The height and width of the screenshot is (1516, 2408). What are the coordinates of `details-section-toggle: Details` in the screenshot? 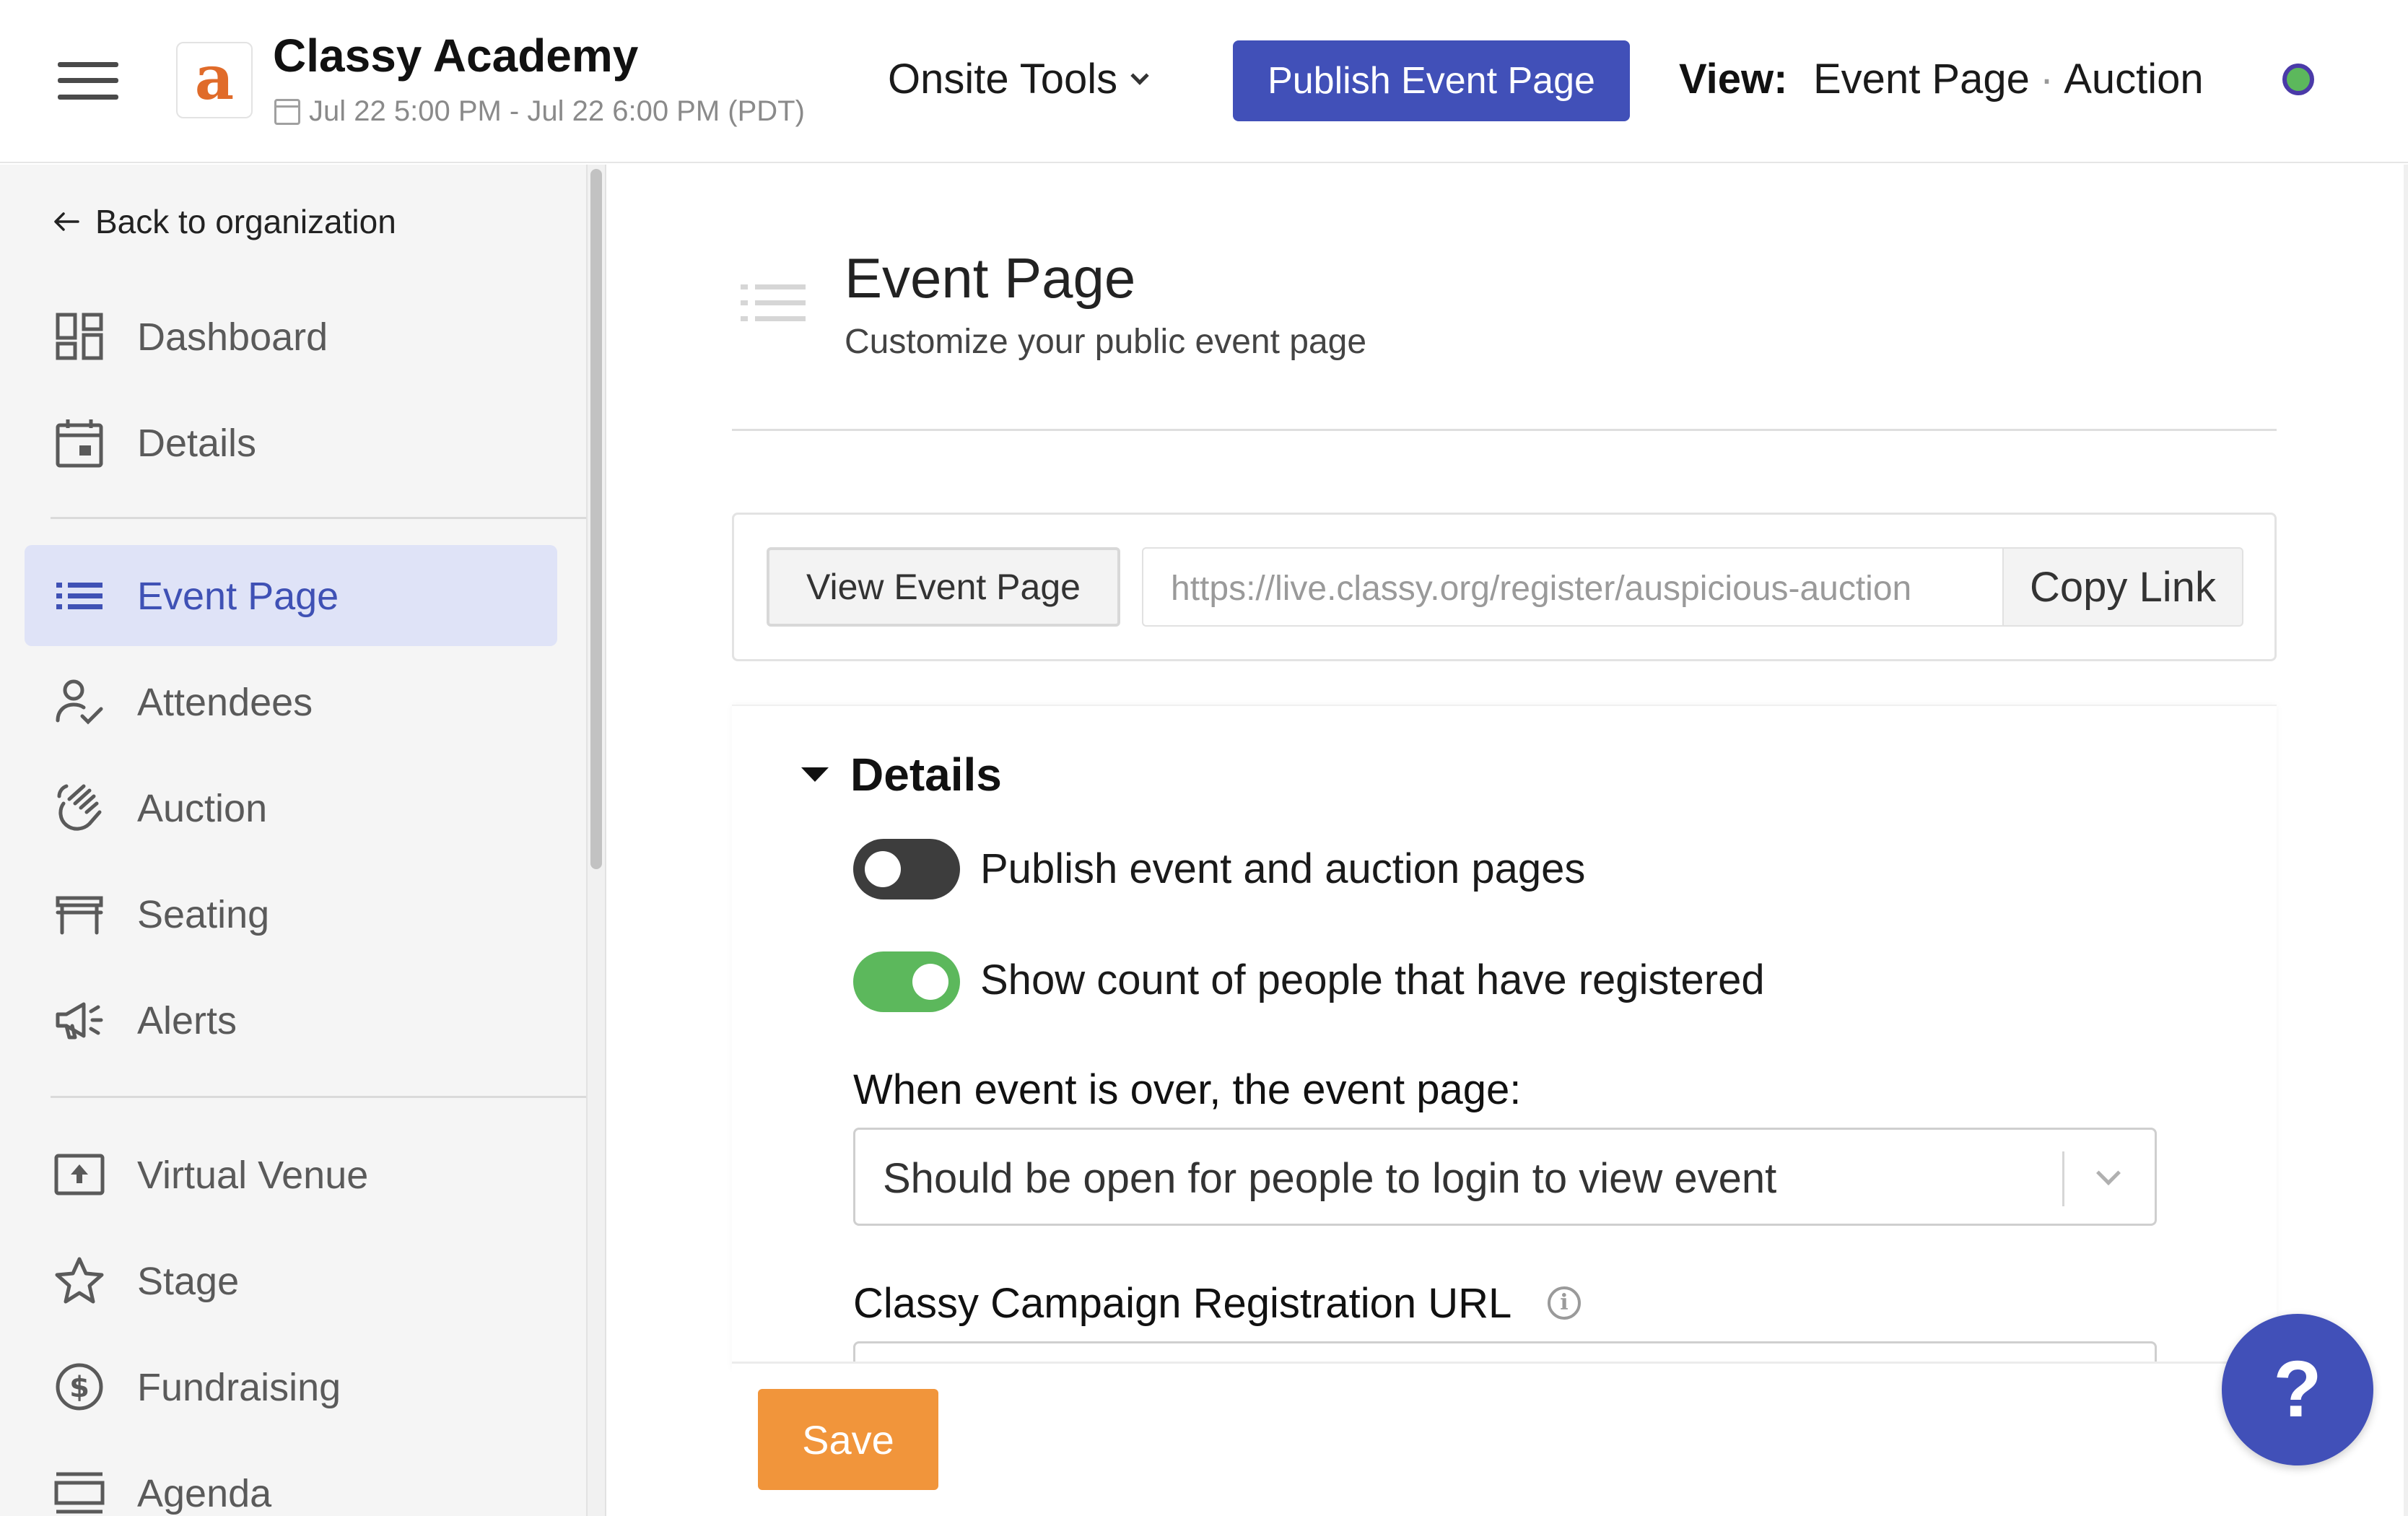 It's located at (901, 774).